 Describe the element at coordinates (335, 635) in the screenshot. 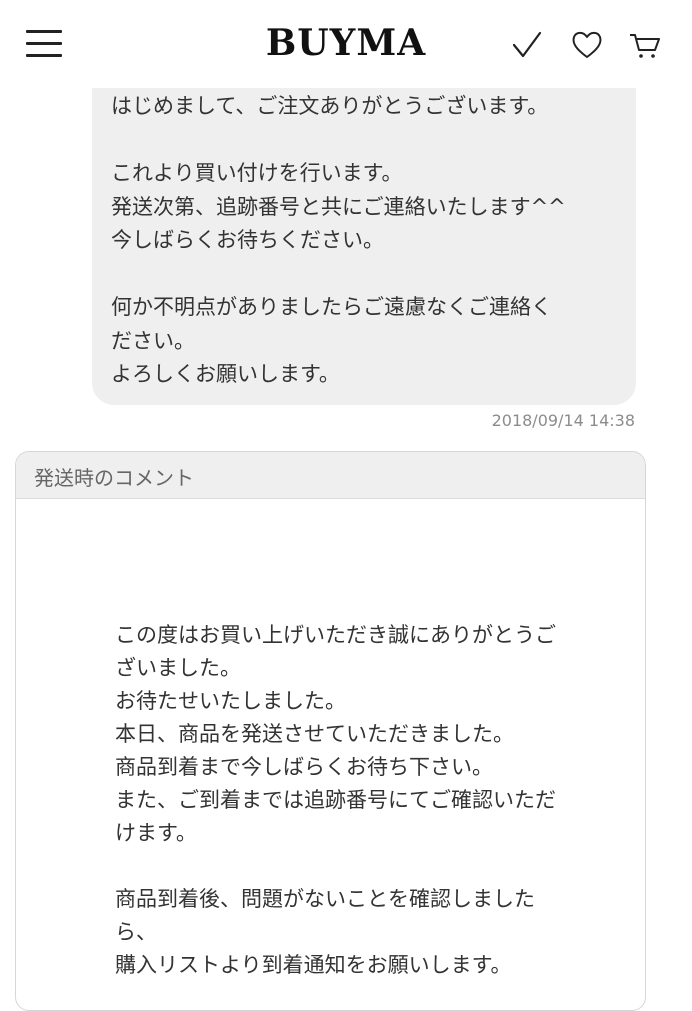

I see `comment-line: この度はお買い上げいただき誠にありがとうご` at that location.